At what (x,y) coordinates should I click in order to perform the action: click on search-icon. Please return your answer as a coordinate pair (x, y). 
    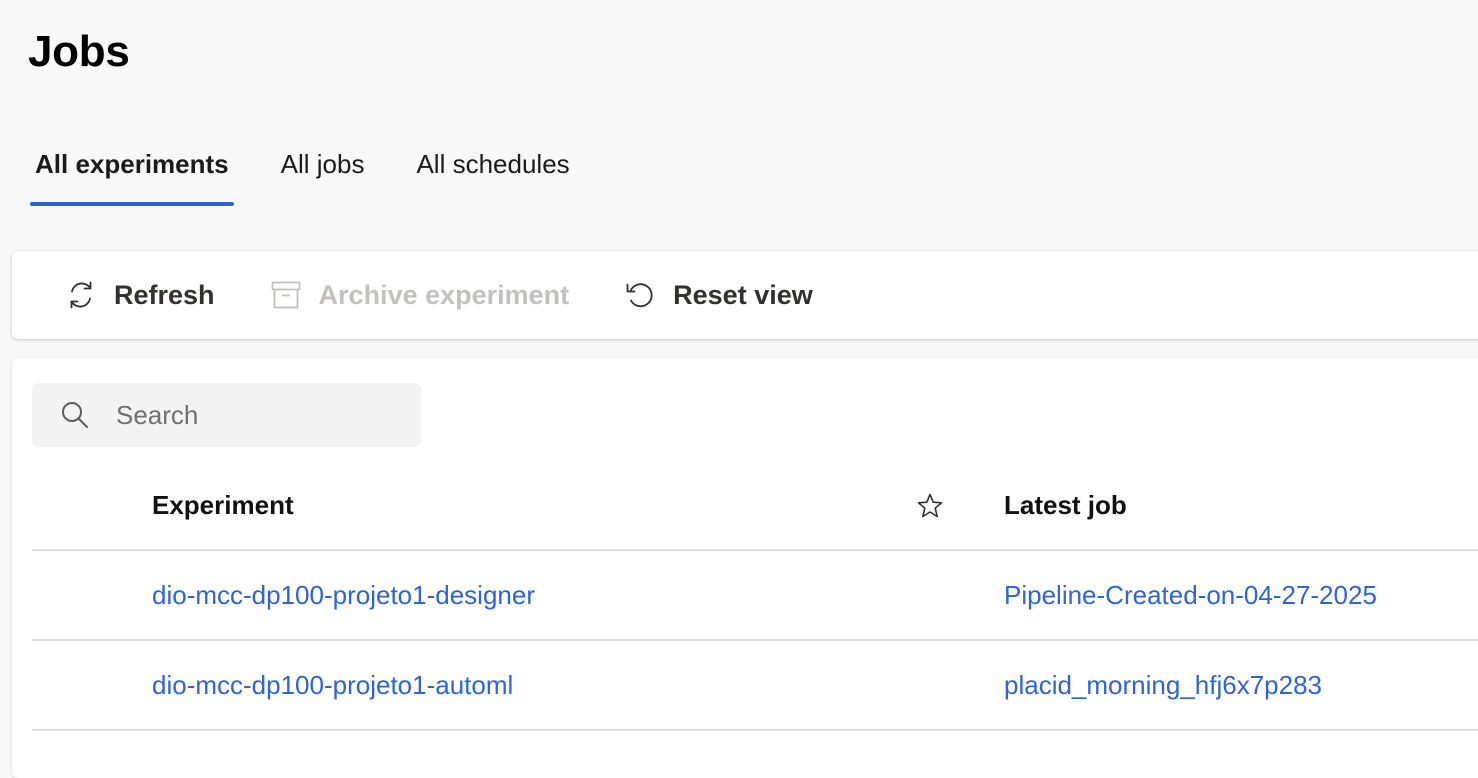
    Looking at the image, I should click on (75, 415).